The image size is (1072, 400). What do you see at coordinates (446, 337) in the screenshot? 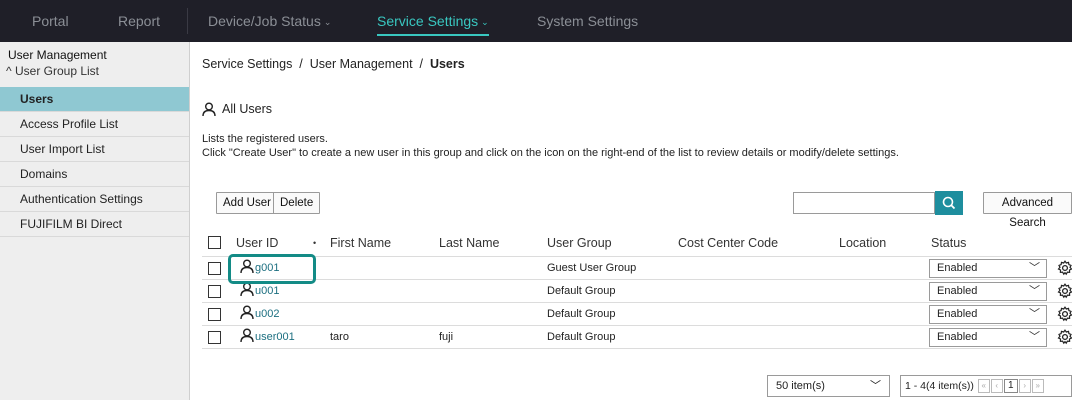
I see `last-name-cell: fuji` at bounding box center [446, 337].